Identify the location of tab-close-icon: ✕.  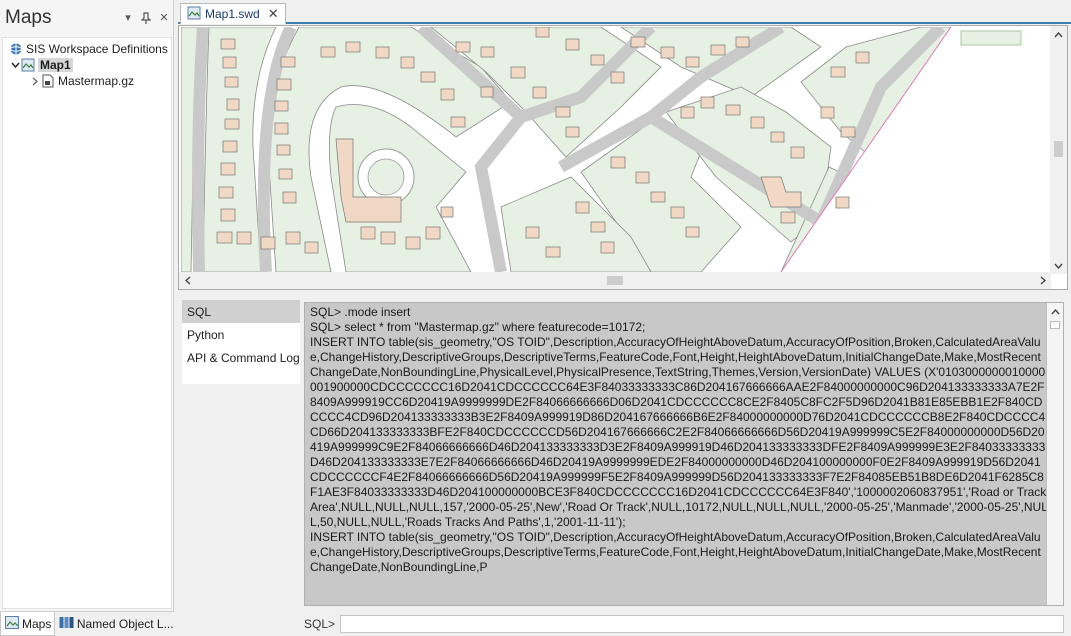
(273, 14).